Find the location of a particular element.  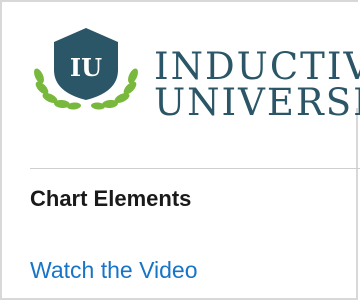

svg-text: IU is located at coordinates (86, 67).